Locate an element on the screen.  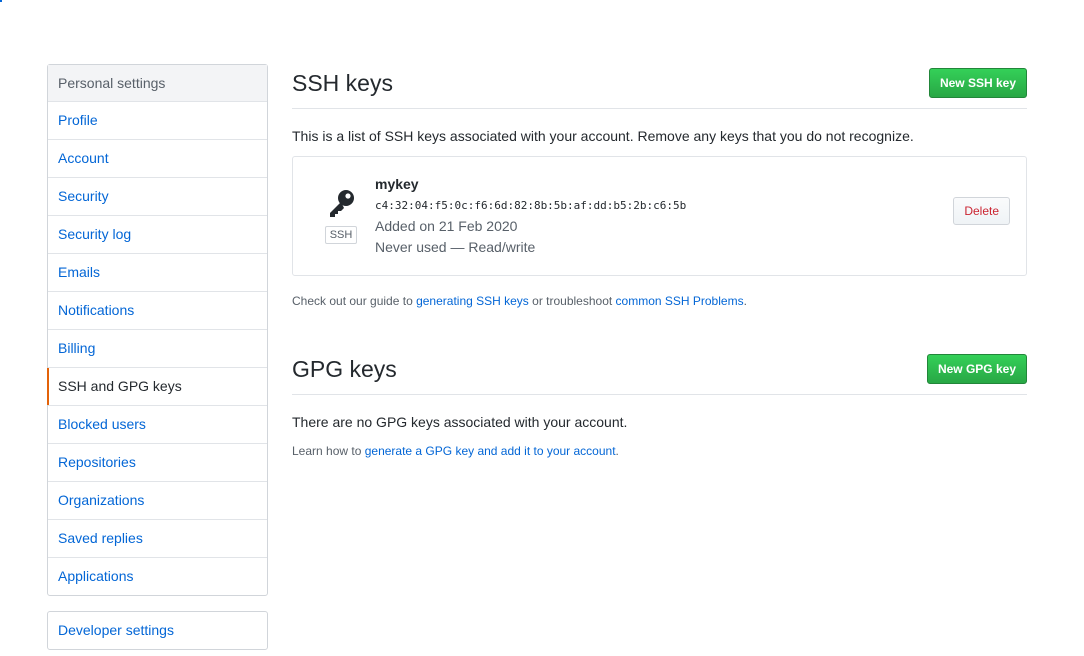
sidebar-item-blocked-users: Blocked users is located at coordinates (157, 425).